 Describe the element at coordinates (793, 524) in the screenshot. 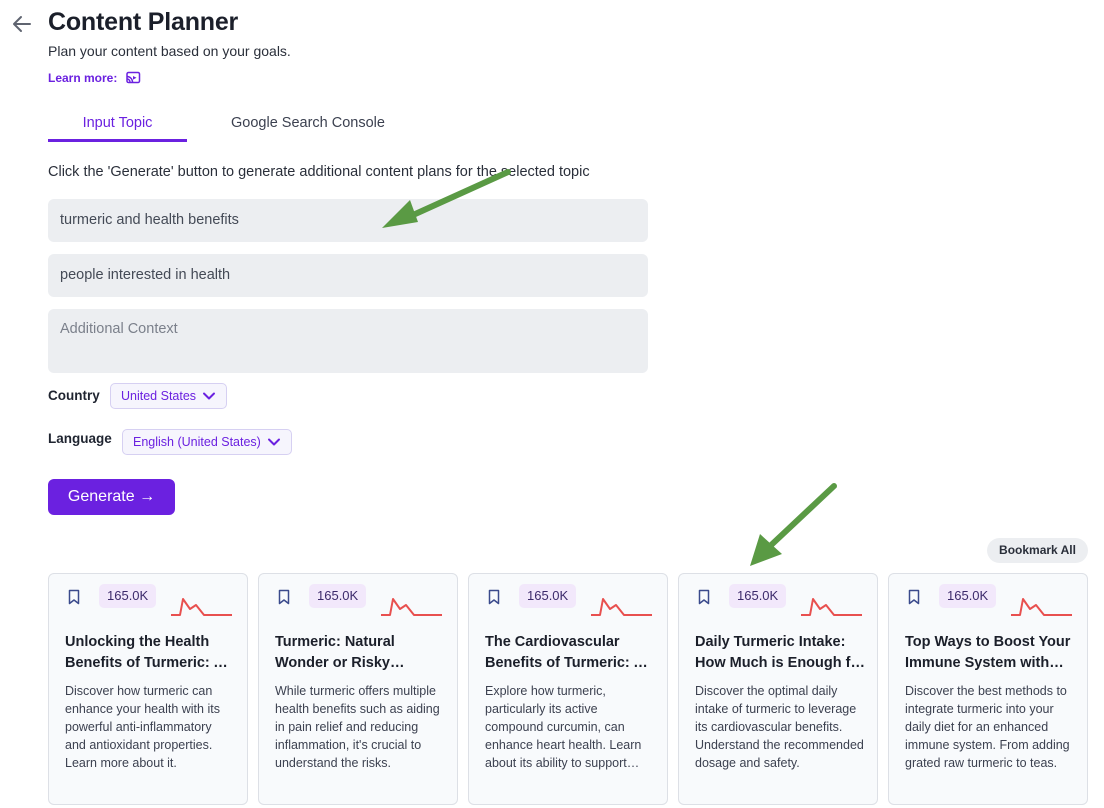

I see `annotation-arrow-icon` at that location.